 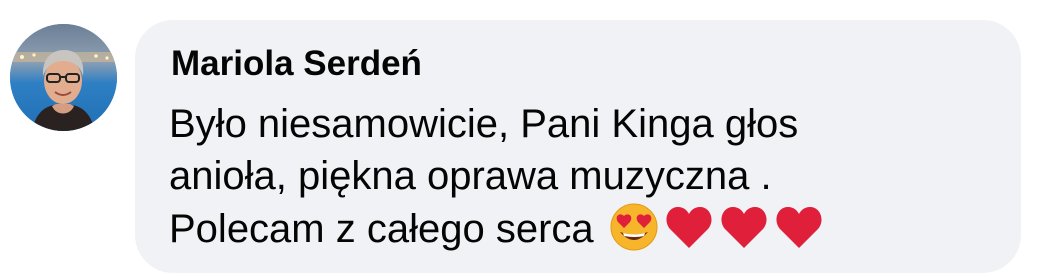 What do you see at coordinates (381, 229) in the screenshot?
I see `comment-text-fragment: Polecam z całego serca` at bounding box center [381, 229].